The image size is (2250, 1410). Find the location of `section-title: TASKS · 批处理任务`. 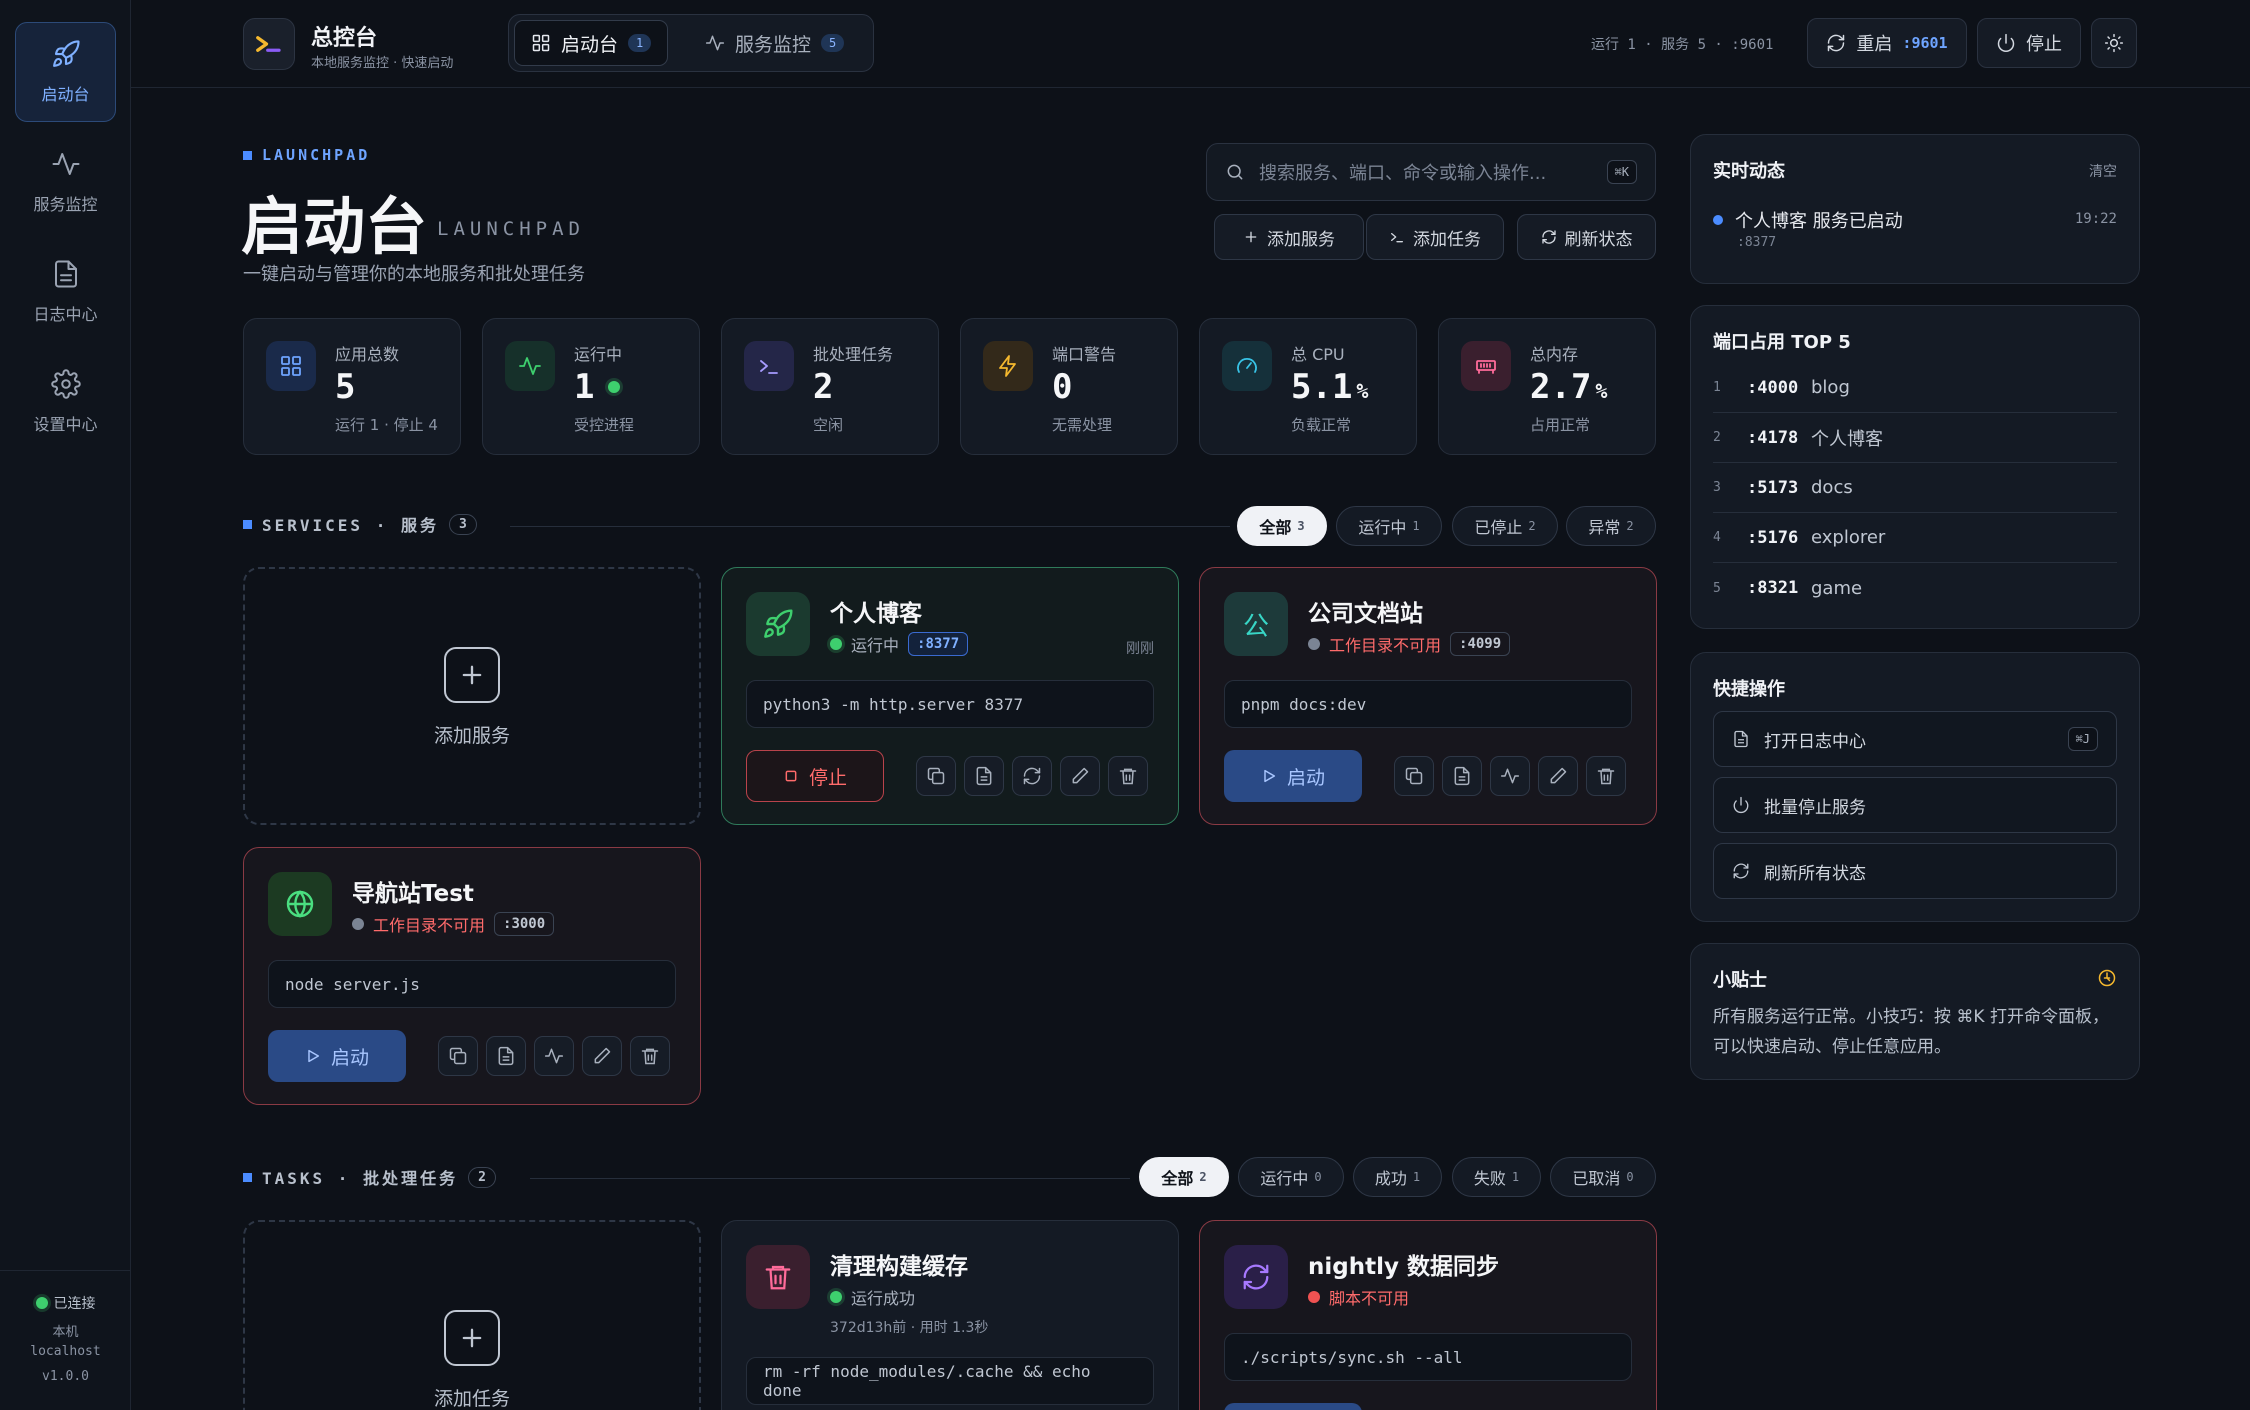

section-title: TASKS · 批处理任务 is located at coordinates (360, 1178).